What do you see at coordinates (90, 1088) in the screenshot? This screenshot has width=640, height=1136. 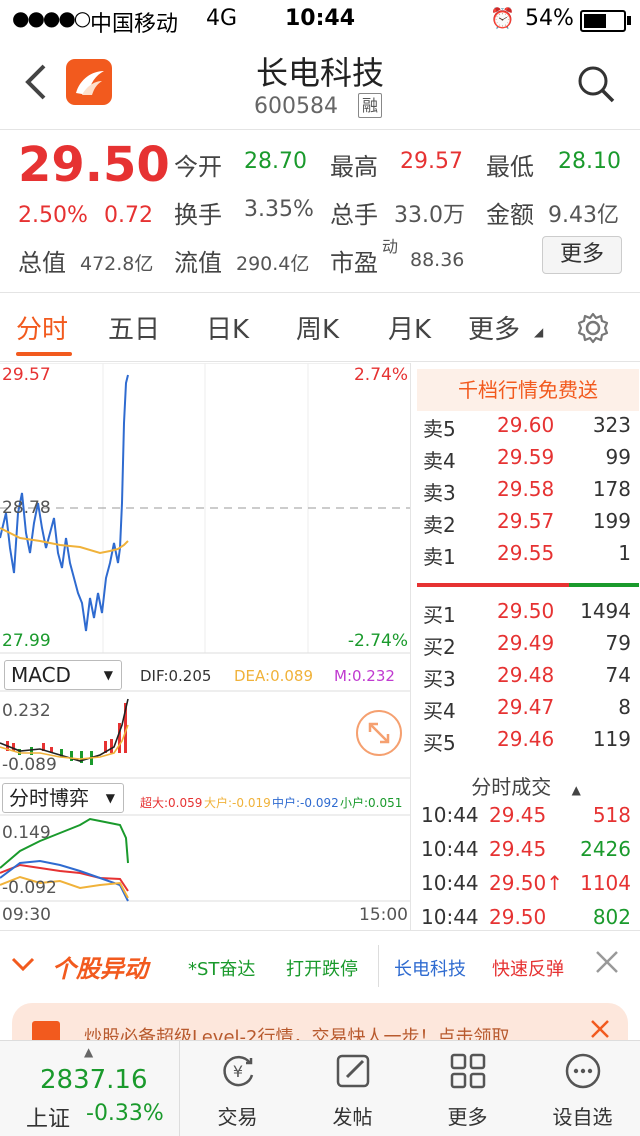 I see `index-ticker: ▲ 2837.16 上证 -0.33%` at bounding box center [90, 1088].